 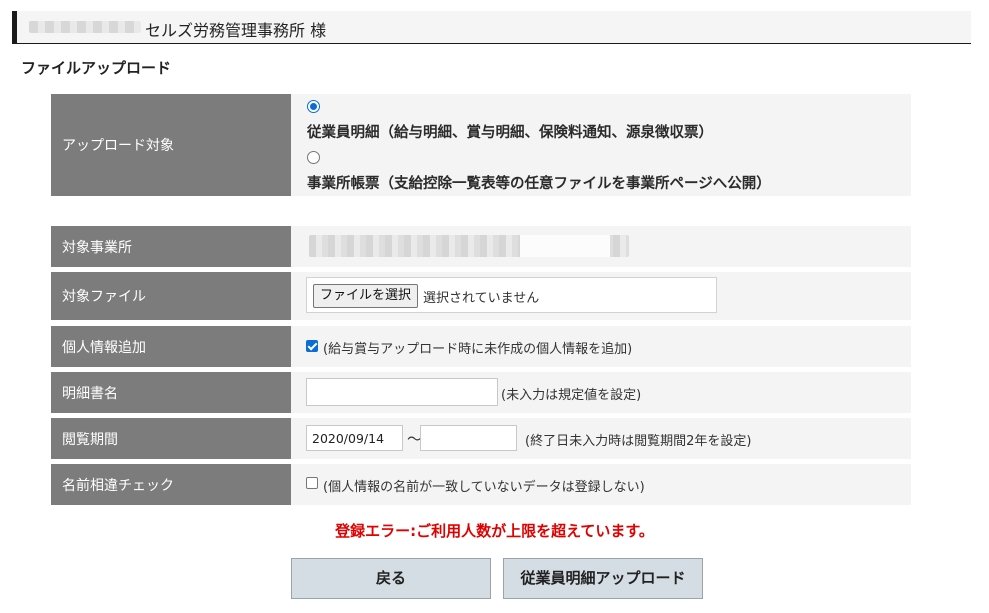 I want to click on target-office-cell, so click(x=601, y=246).